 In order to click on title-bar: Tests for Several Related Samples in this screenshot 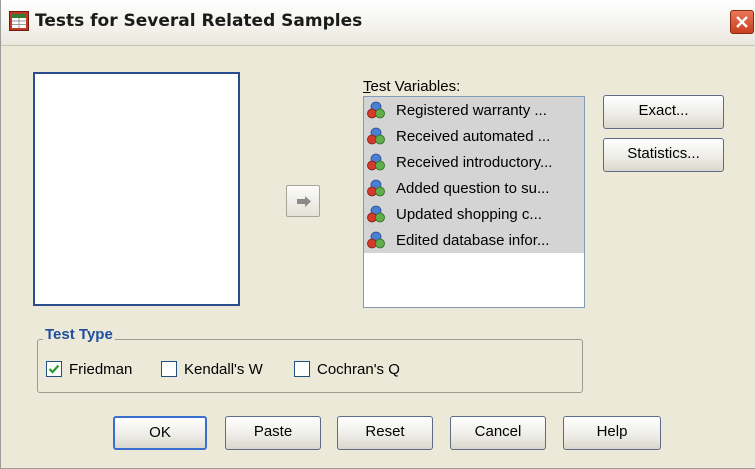, I will do `click(378, 23)`.